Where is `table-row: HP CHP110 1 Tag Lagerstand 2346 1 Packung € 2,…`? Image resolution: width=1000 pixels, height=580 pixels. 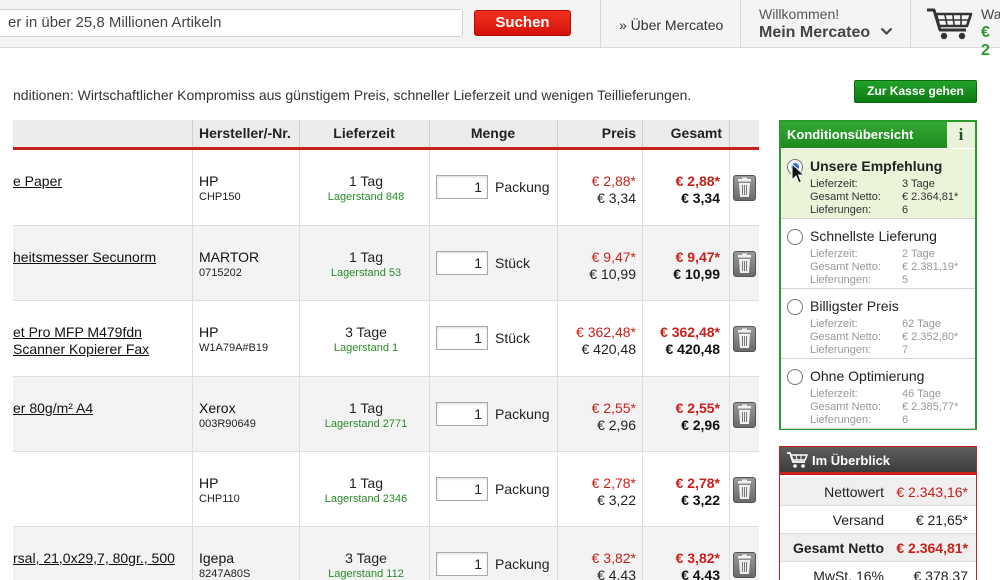
table-row: HP CHP110 1 Tag Lagerstand 2346 1 Packung € 2,… is located at coordinates (386, 489).